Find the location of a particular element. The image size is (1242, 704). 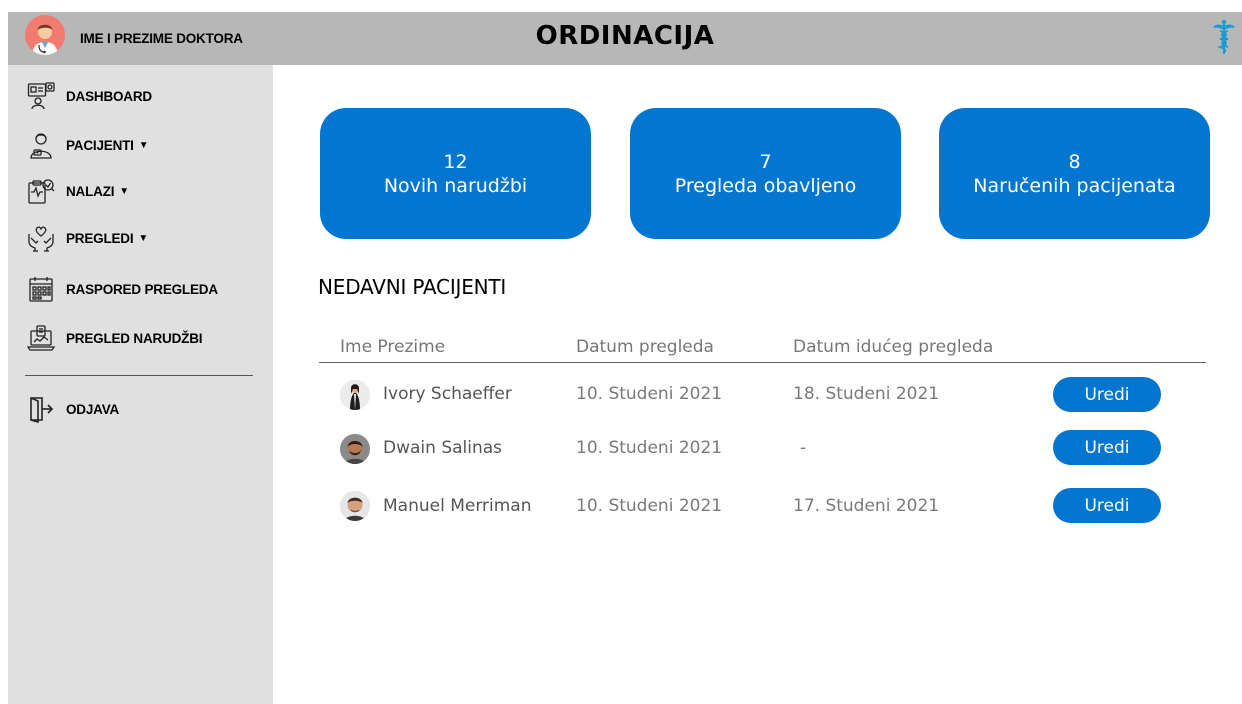

stat-label: Novih narudžbi is located at coordinates (455, 185).